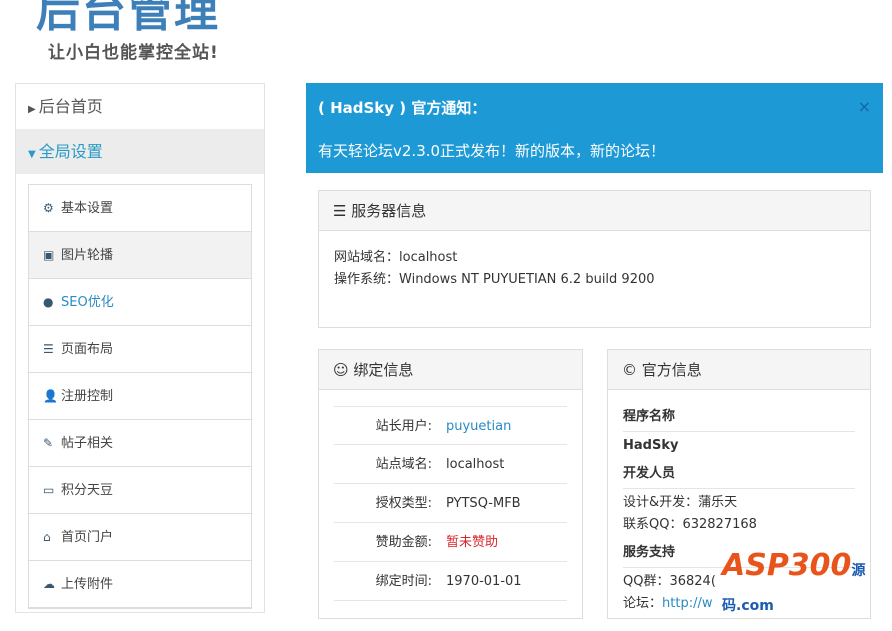 The width and height of the screenshot is (892, 631). What do you see at coordinates (70, 106) in the screenshot?
I see `sidebar-item-label: 后台首页` at bounding box center [70, 106].